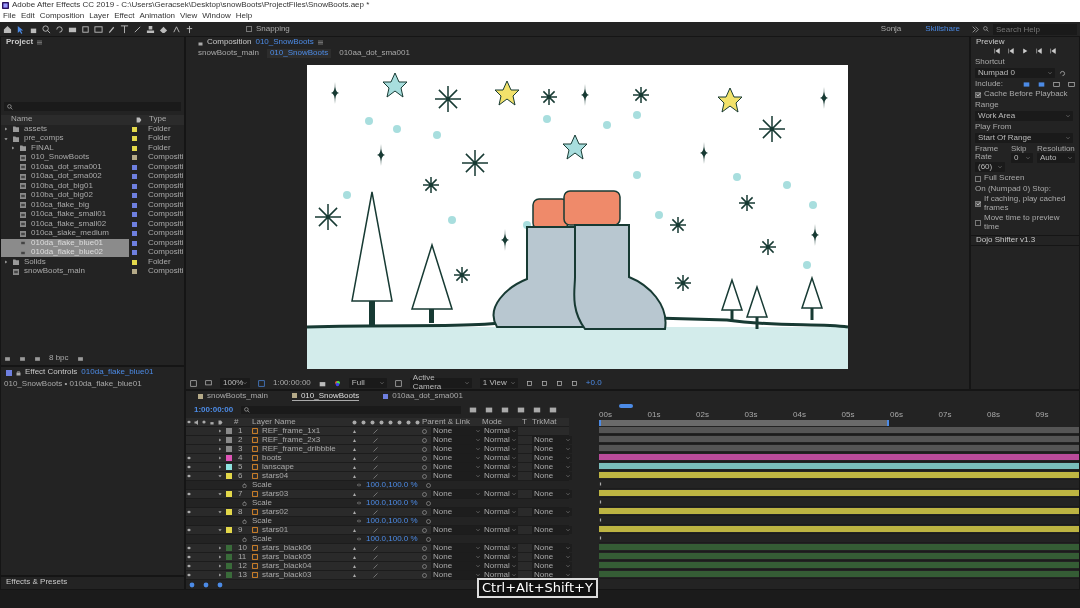 The height and width of the screenshot is (608, 1080). What do you see at coordinates (291, 431) in the screenshot?
I see `layer-name: REF_frame_1x1` at bounding box center [291, 431].